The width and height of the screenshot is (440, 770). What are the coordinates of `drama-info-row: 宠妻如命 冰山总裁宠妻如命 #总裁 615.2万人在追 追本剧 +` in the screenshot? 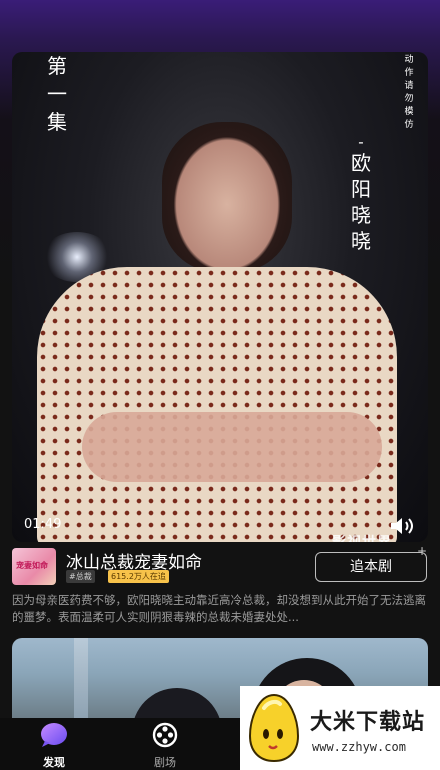 It's located at (220, 566).